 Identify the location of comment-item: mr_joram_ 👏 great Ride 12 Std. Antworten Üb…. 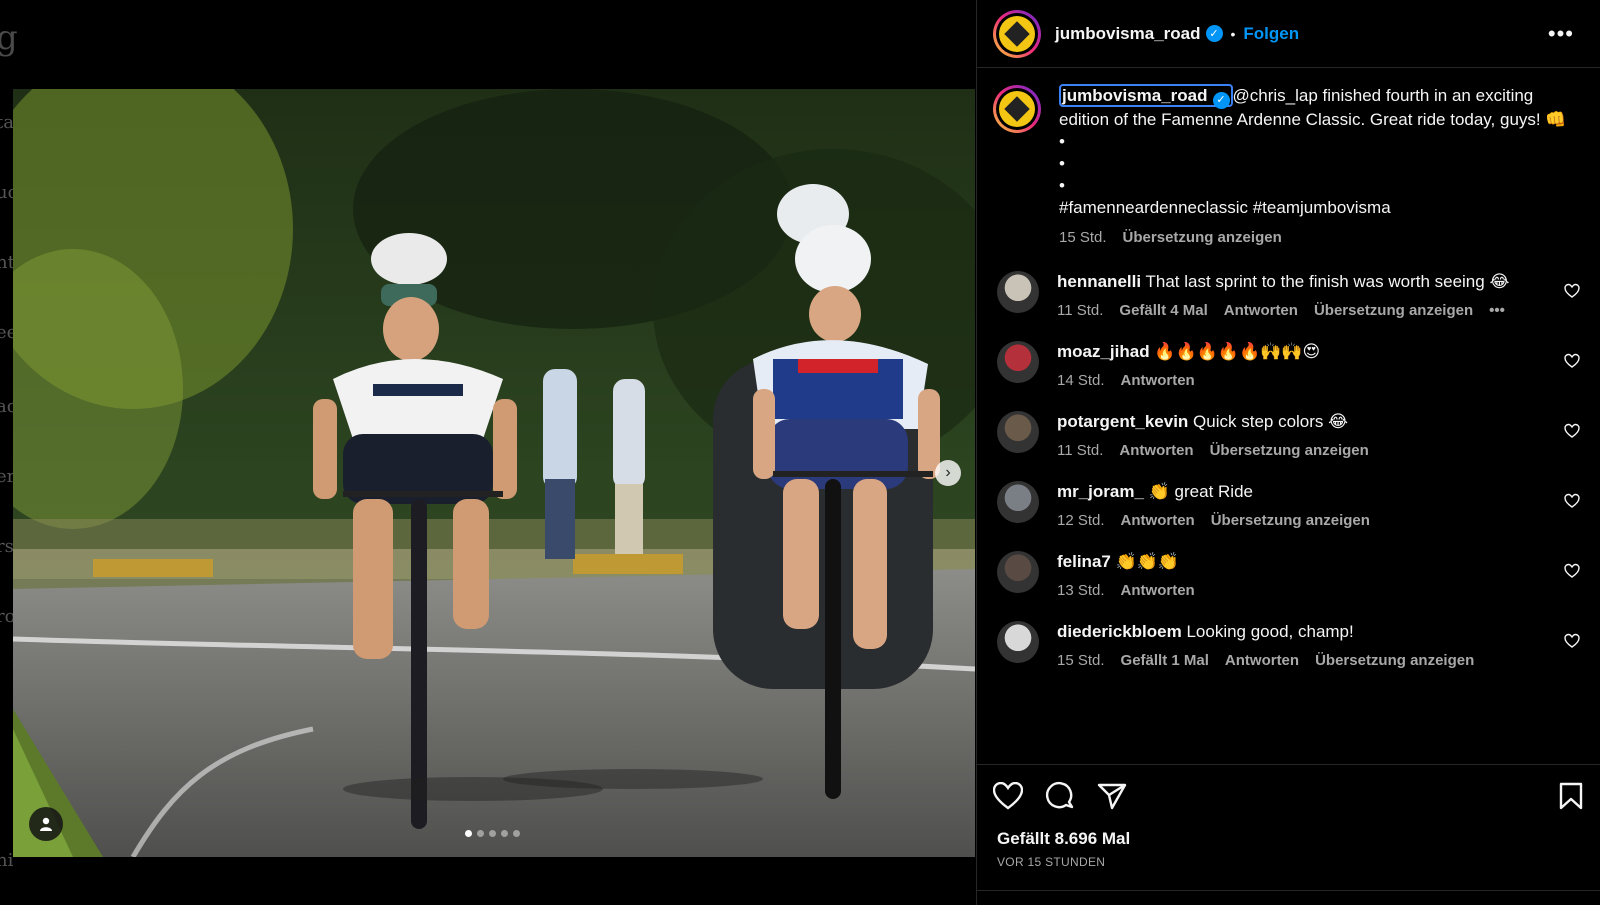
(1288, 504).